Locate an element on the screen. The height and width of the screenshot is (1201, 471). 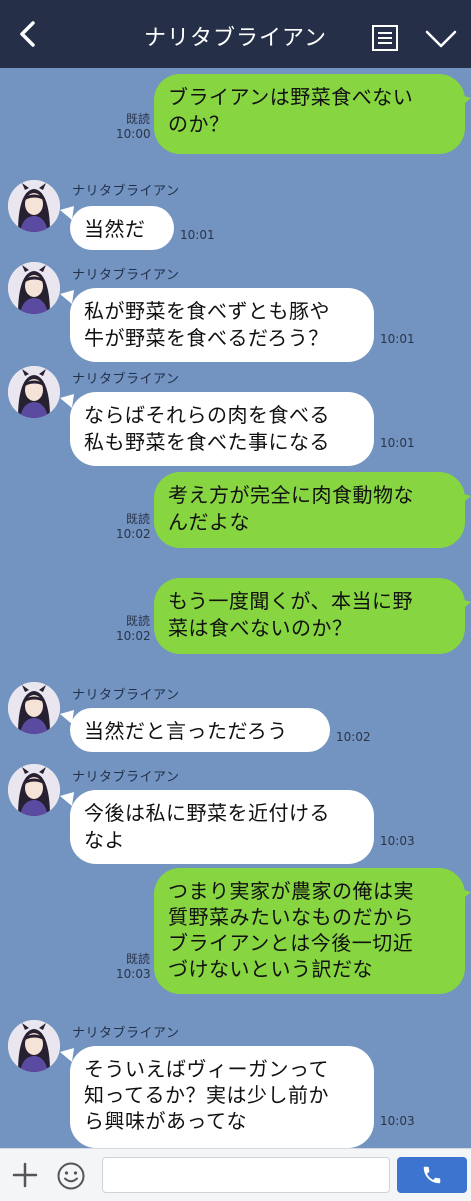
message-input is located at coordinates (246, 1175).